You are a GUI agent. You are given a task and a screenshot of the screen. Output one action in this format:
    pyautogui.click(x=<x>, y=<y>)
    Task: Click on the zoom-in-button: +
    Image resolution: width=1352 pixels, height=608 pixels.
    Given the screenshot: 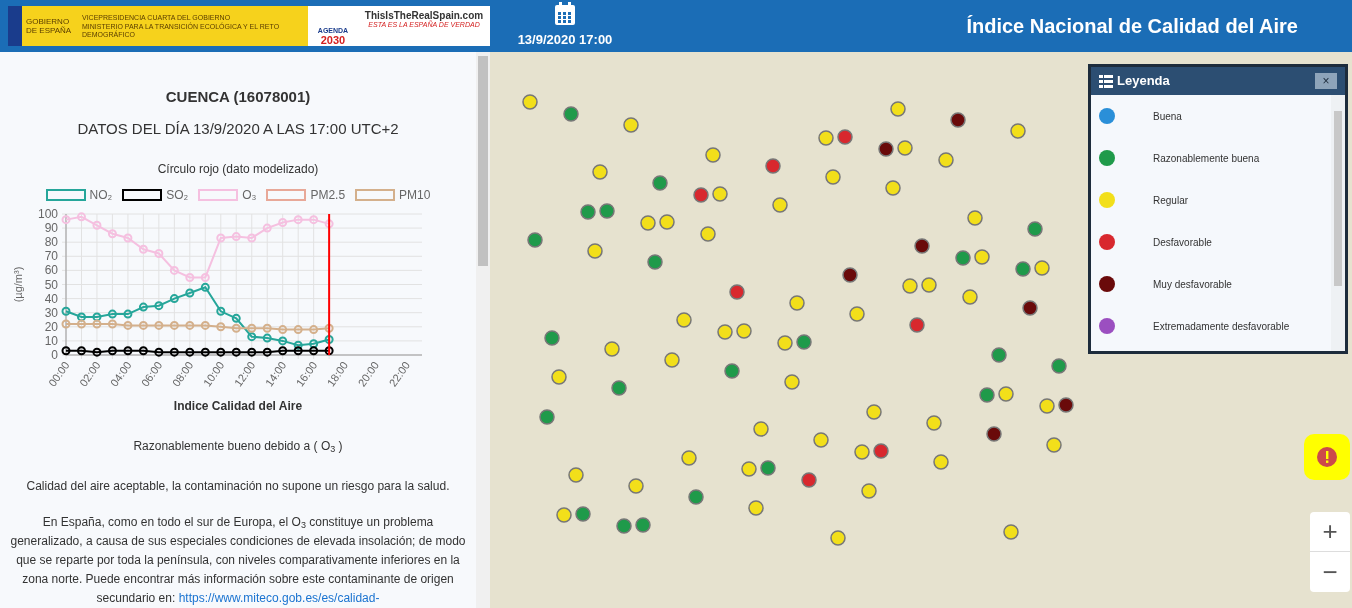 What is the action you would take?
    pyautogui.click(x=1330, y=532)
    